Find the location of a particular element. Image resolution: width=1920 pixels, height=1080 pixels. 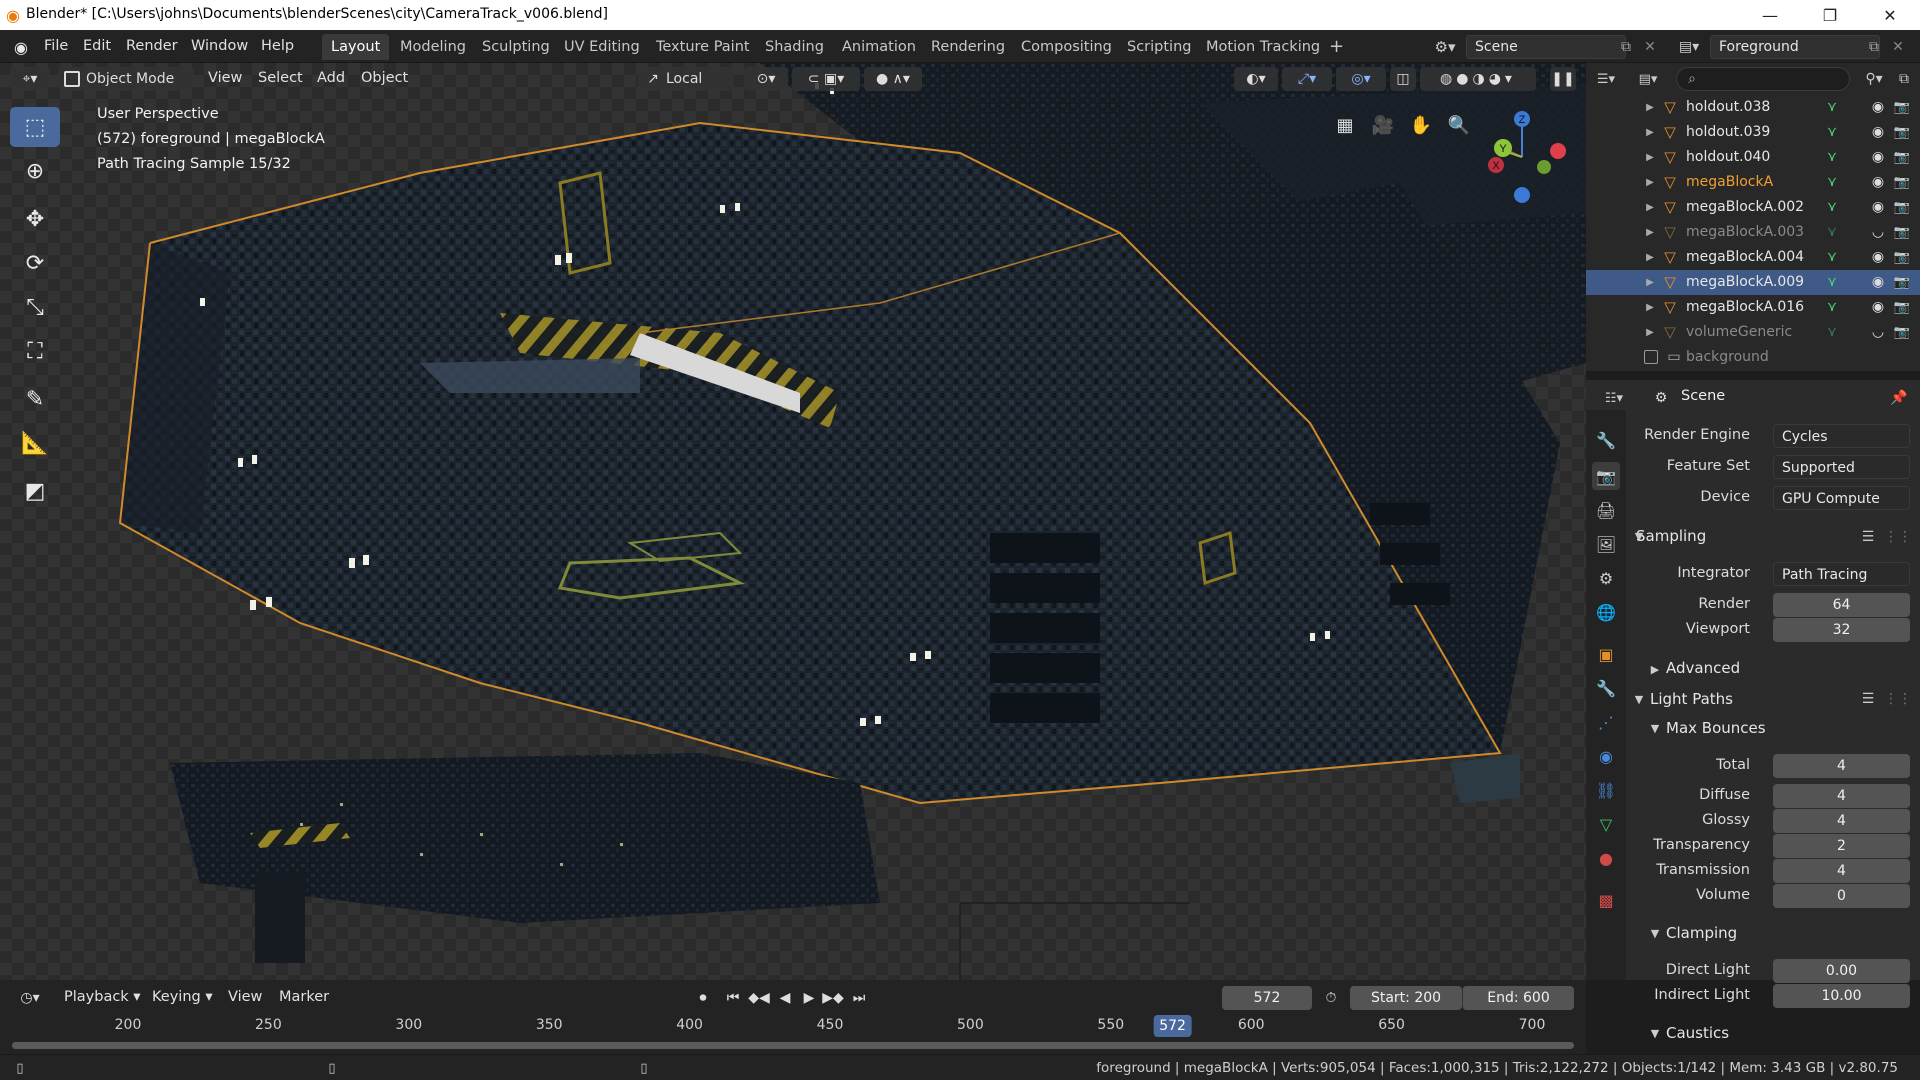

transparency-bounces-field: 2 is located at coordinates (1841, 846).